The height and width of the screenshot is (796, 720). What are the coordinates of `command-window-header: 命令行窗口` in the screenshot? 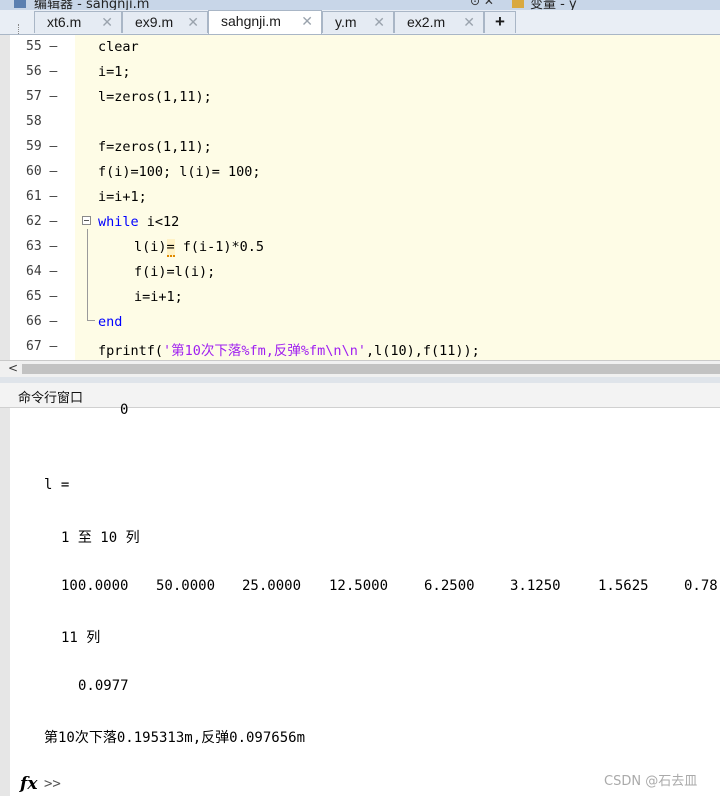 It's located at (360, 395).